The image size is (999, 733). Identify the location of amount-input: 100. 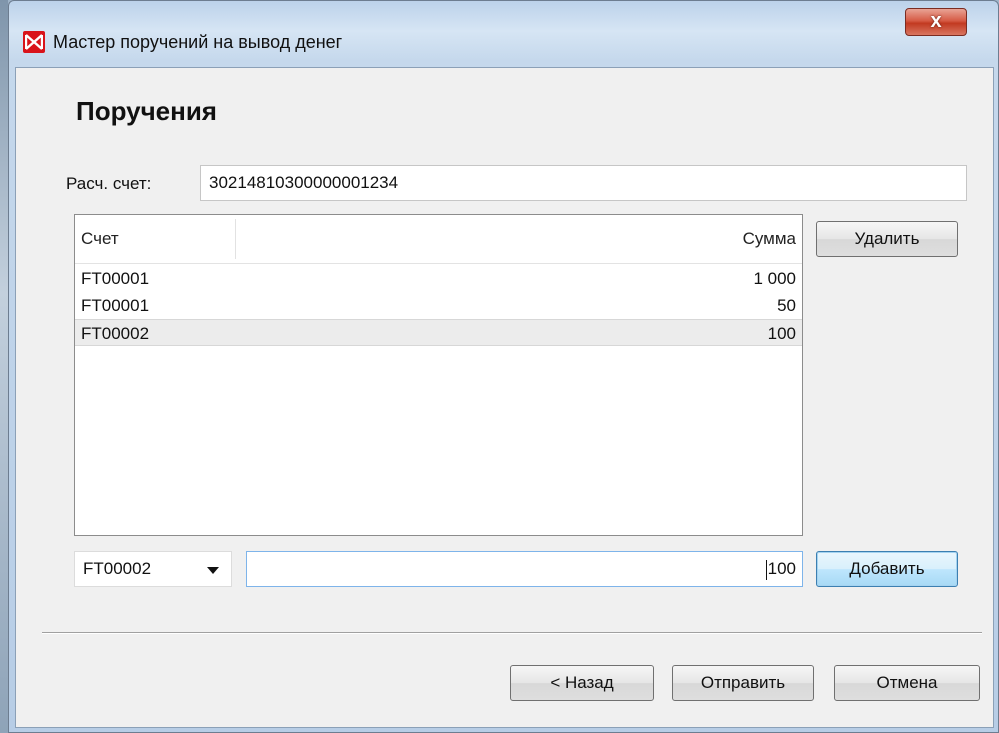
(524, 569).